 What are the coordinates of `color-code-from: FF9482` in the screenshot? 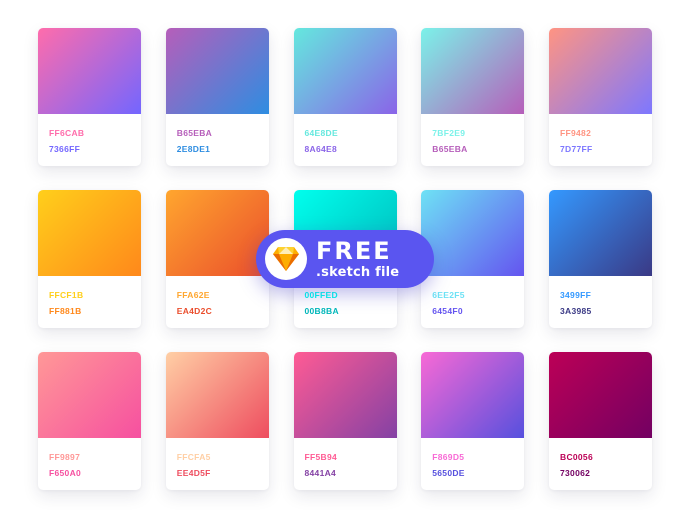 It's located at (576, 133).